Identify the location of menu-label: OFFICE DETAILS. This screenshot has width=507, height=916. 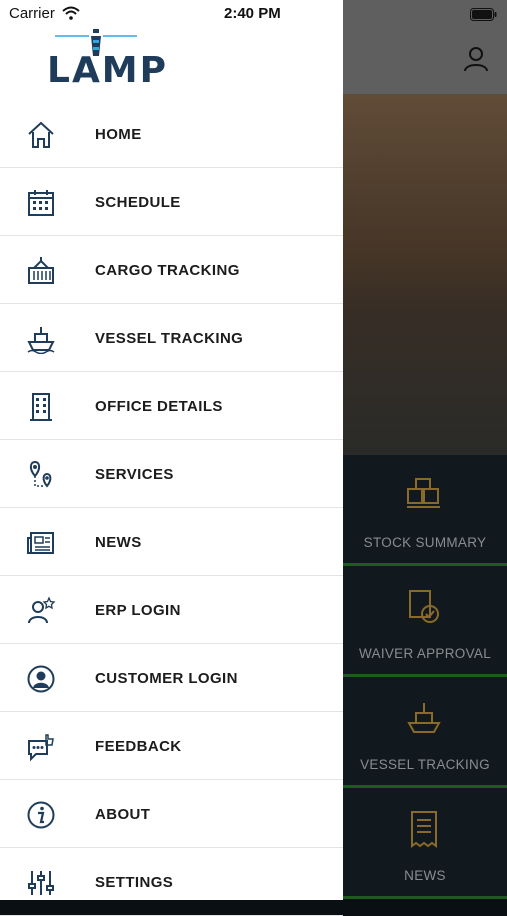
(159, 406).